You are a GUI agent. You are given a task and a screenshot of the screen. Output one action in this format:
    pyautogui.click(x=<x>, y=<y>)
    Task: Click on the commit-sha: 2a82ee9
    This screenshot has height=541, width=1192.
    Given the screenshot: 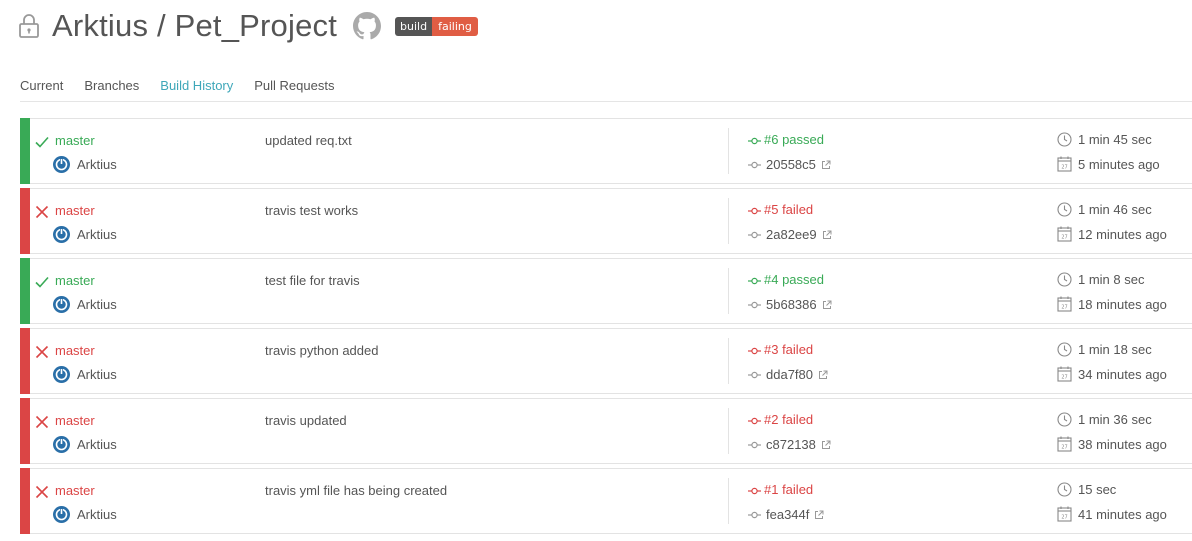 What is the action you would take?
    pyautogui.click(x=791, y=234)
    